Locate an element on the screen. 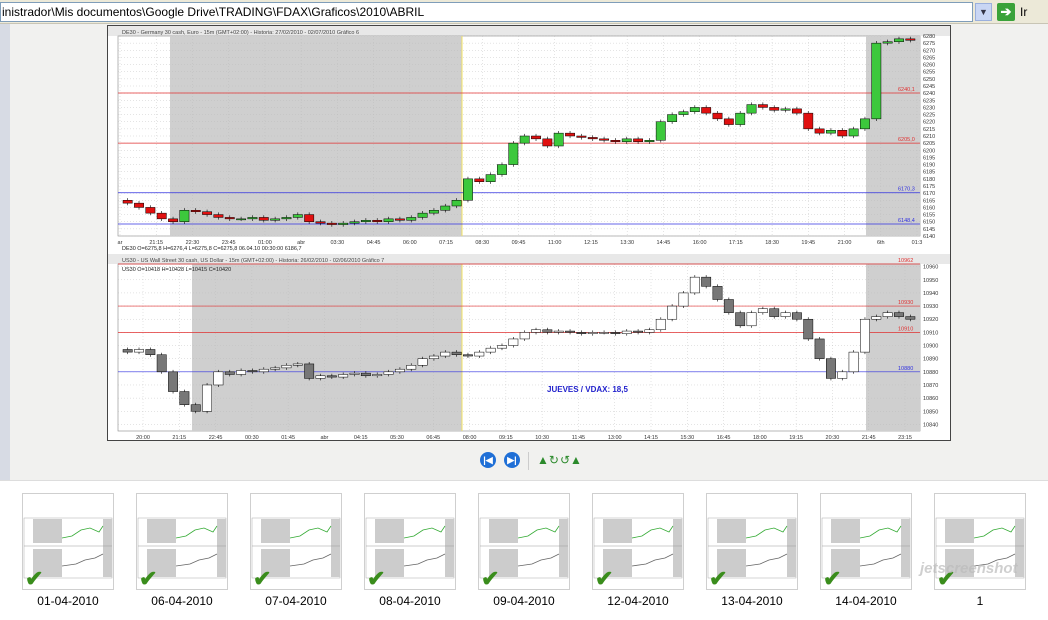  previous-image-icon: |◀ is located at coordinates (488, 460).